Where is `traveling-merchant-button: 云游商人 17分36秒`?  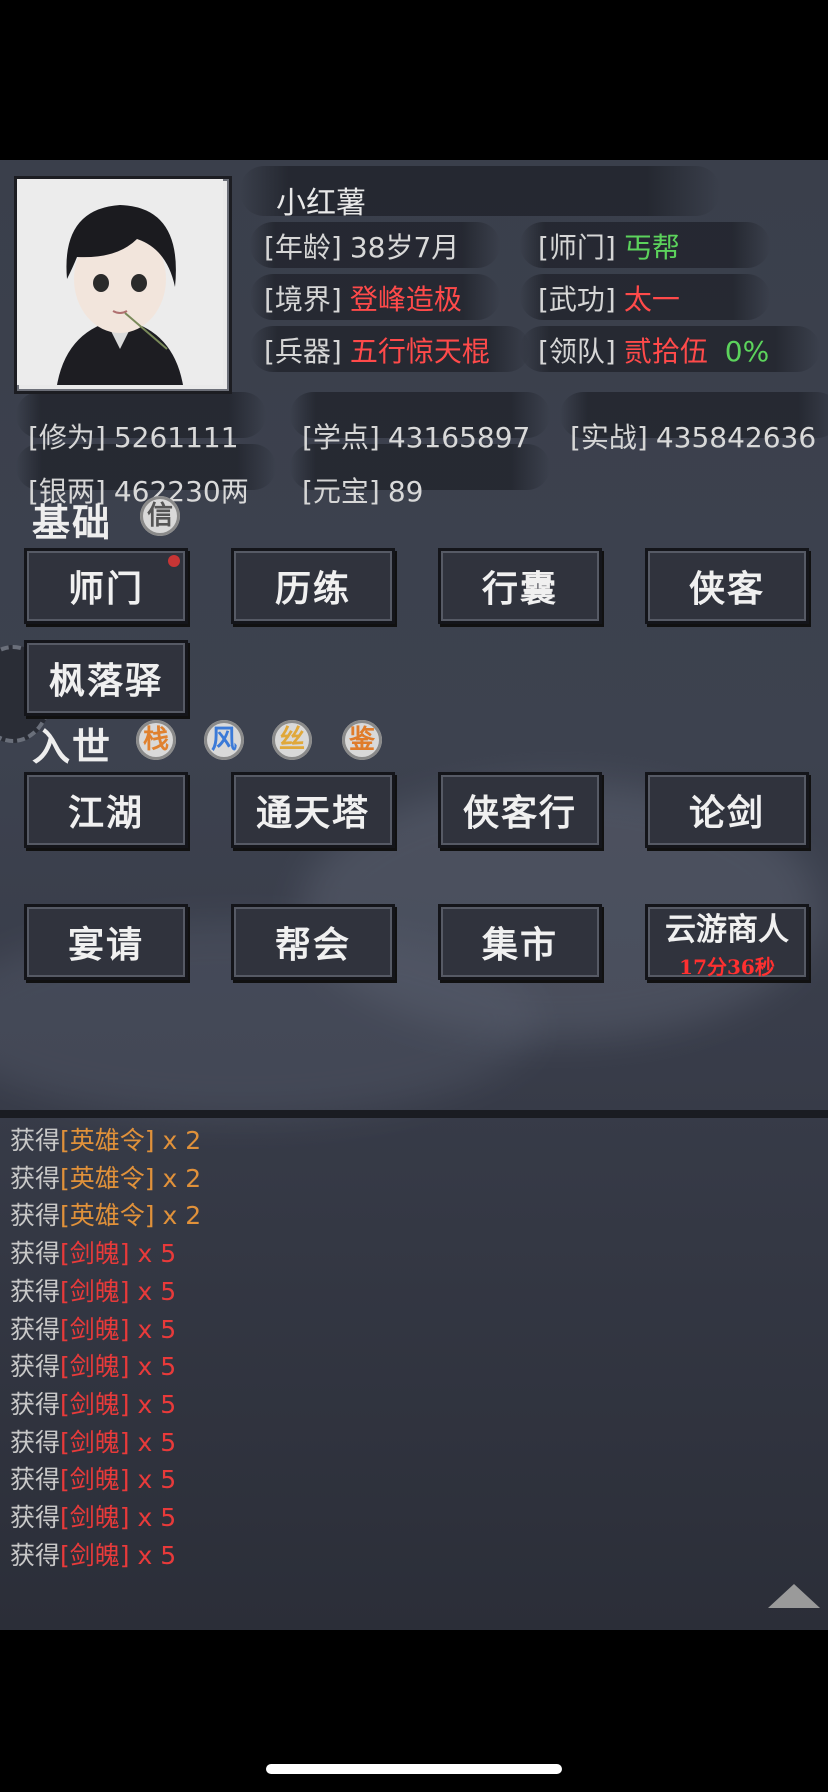 traveling-merchant-button: 云游商人 17分36秒 is located at coordinates (727, 942).